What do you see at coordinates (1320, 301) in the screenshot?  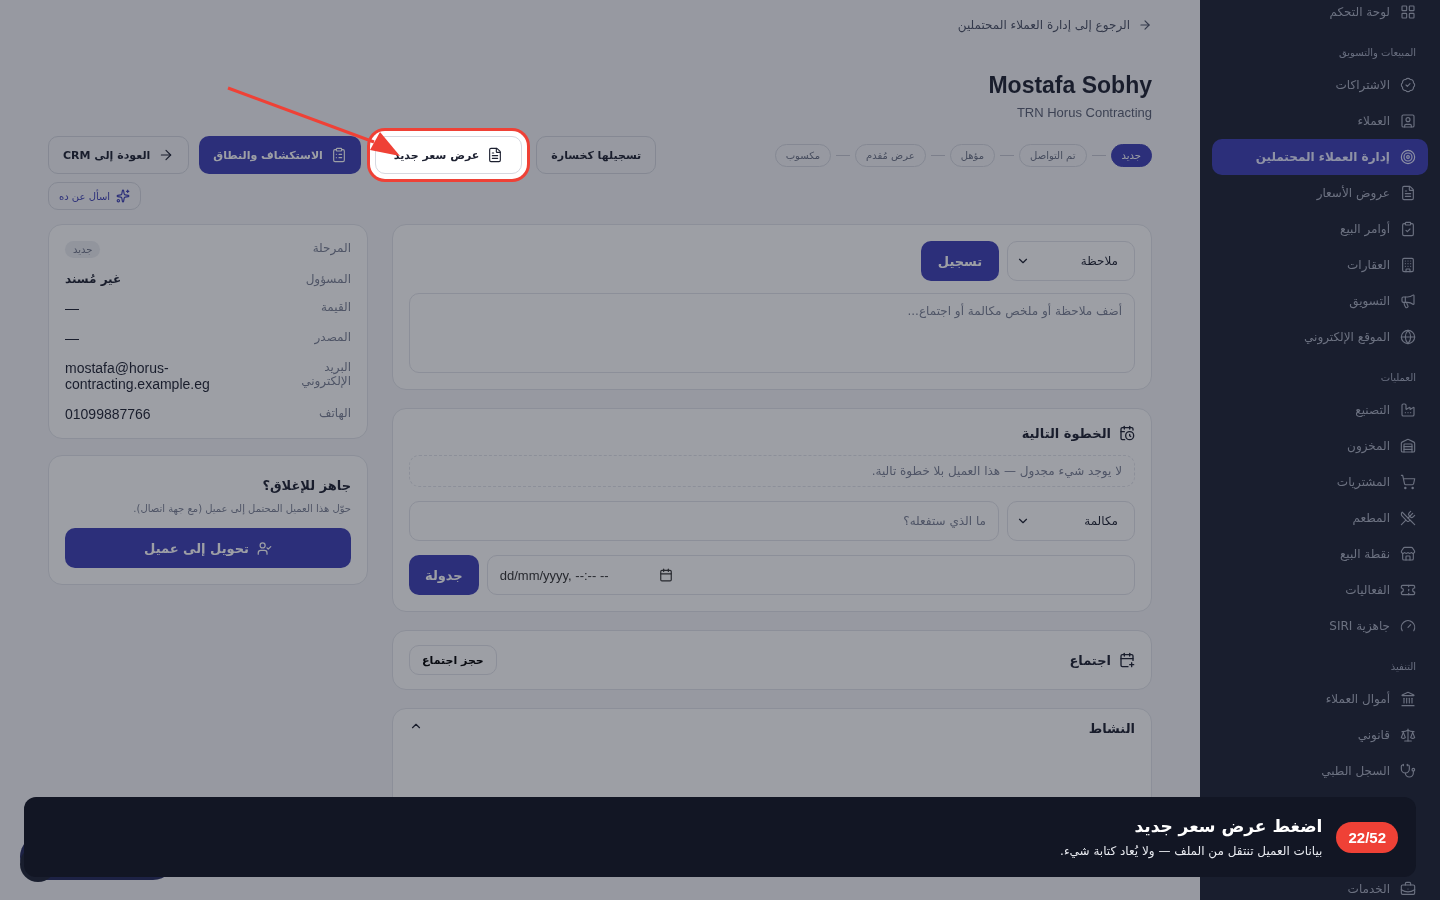 I see `sidebar-item: التسويق` at bounding box center [1320, 301].